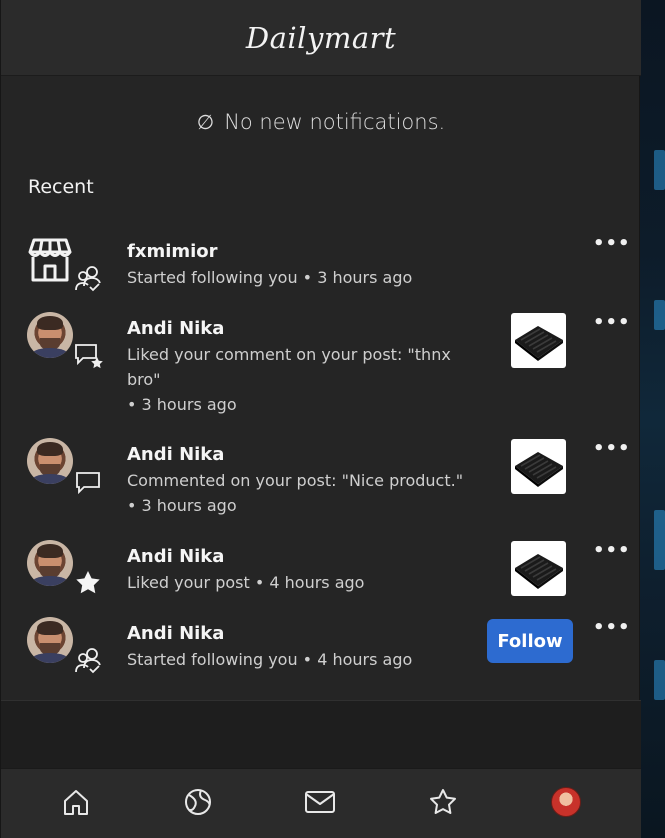 The width and height of the screenshot is (665, 838). What do you see at coordinates (270, 659) in the screenshot?
I see `notification-text: Started following you • 4 hours ago` at bounding box center [270, 659].